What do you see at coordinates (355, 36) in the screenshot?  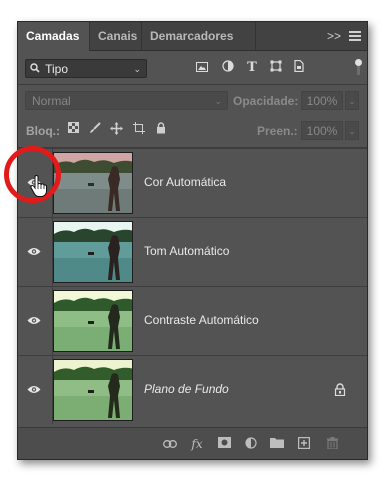 I see `panel-menu-icon` at bounding box center [355, 36].